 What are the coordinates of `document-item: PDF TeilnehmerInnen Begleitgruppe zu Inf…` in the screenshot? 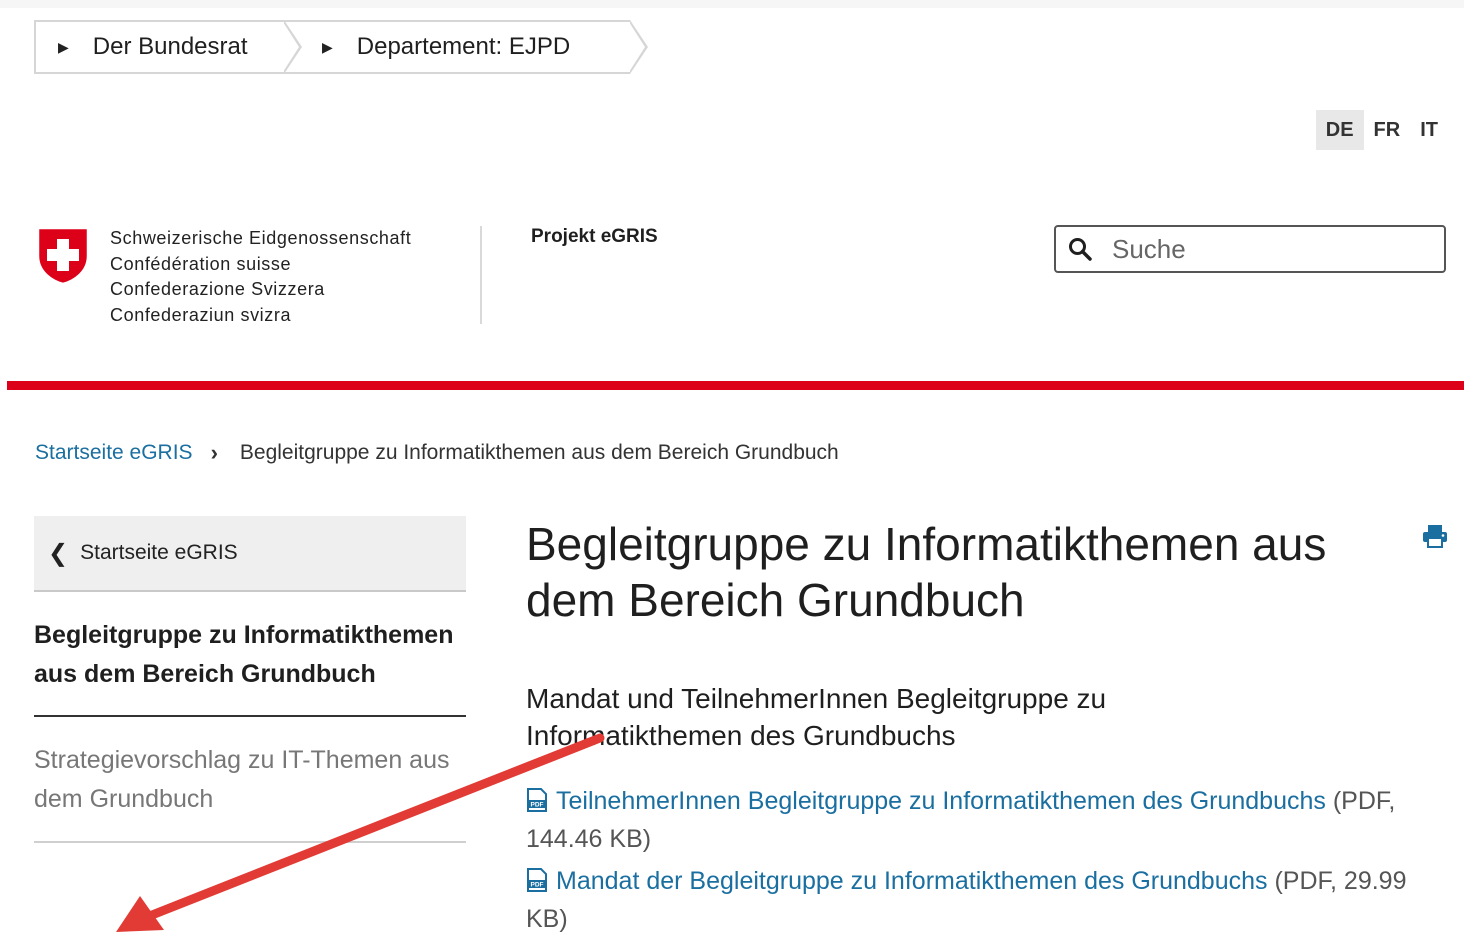 It's located at (976, 820).